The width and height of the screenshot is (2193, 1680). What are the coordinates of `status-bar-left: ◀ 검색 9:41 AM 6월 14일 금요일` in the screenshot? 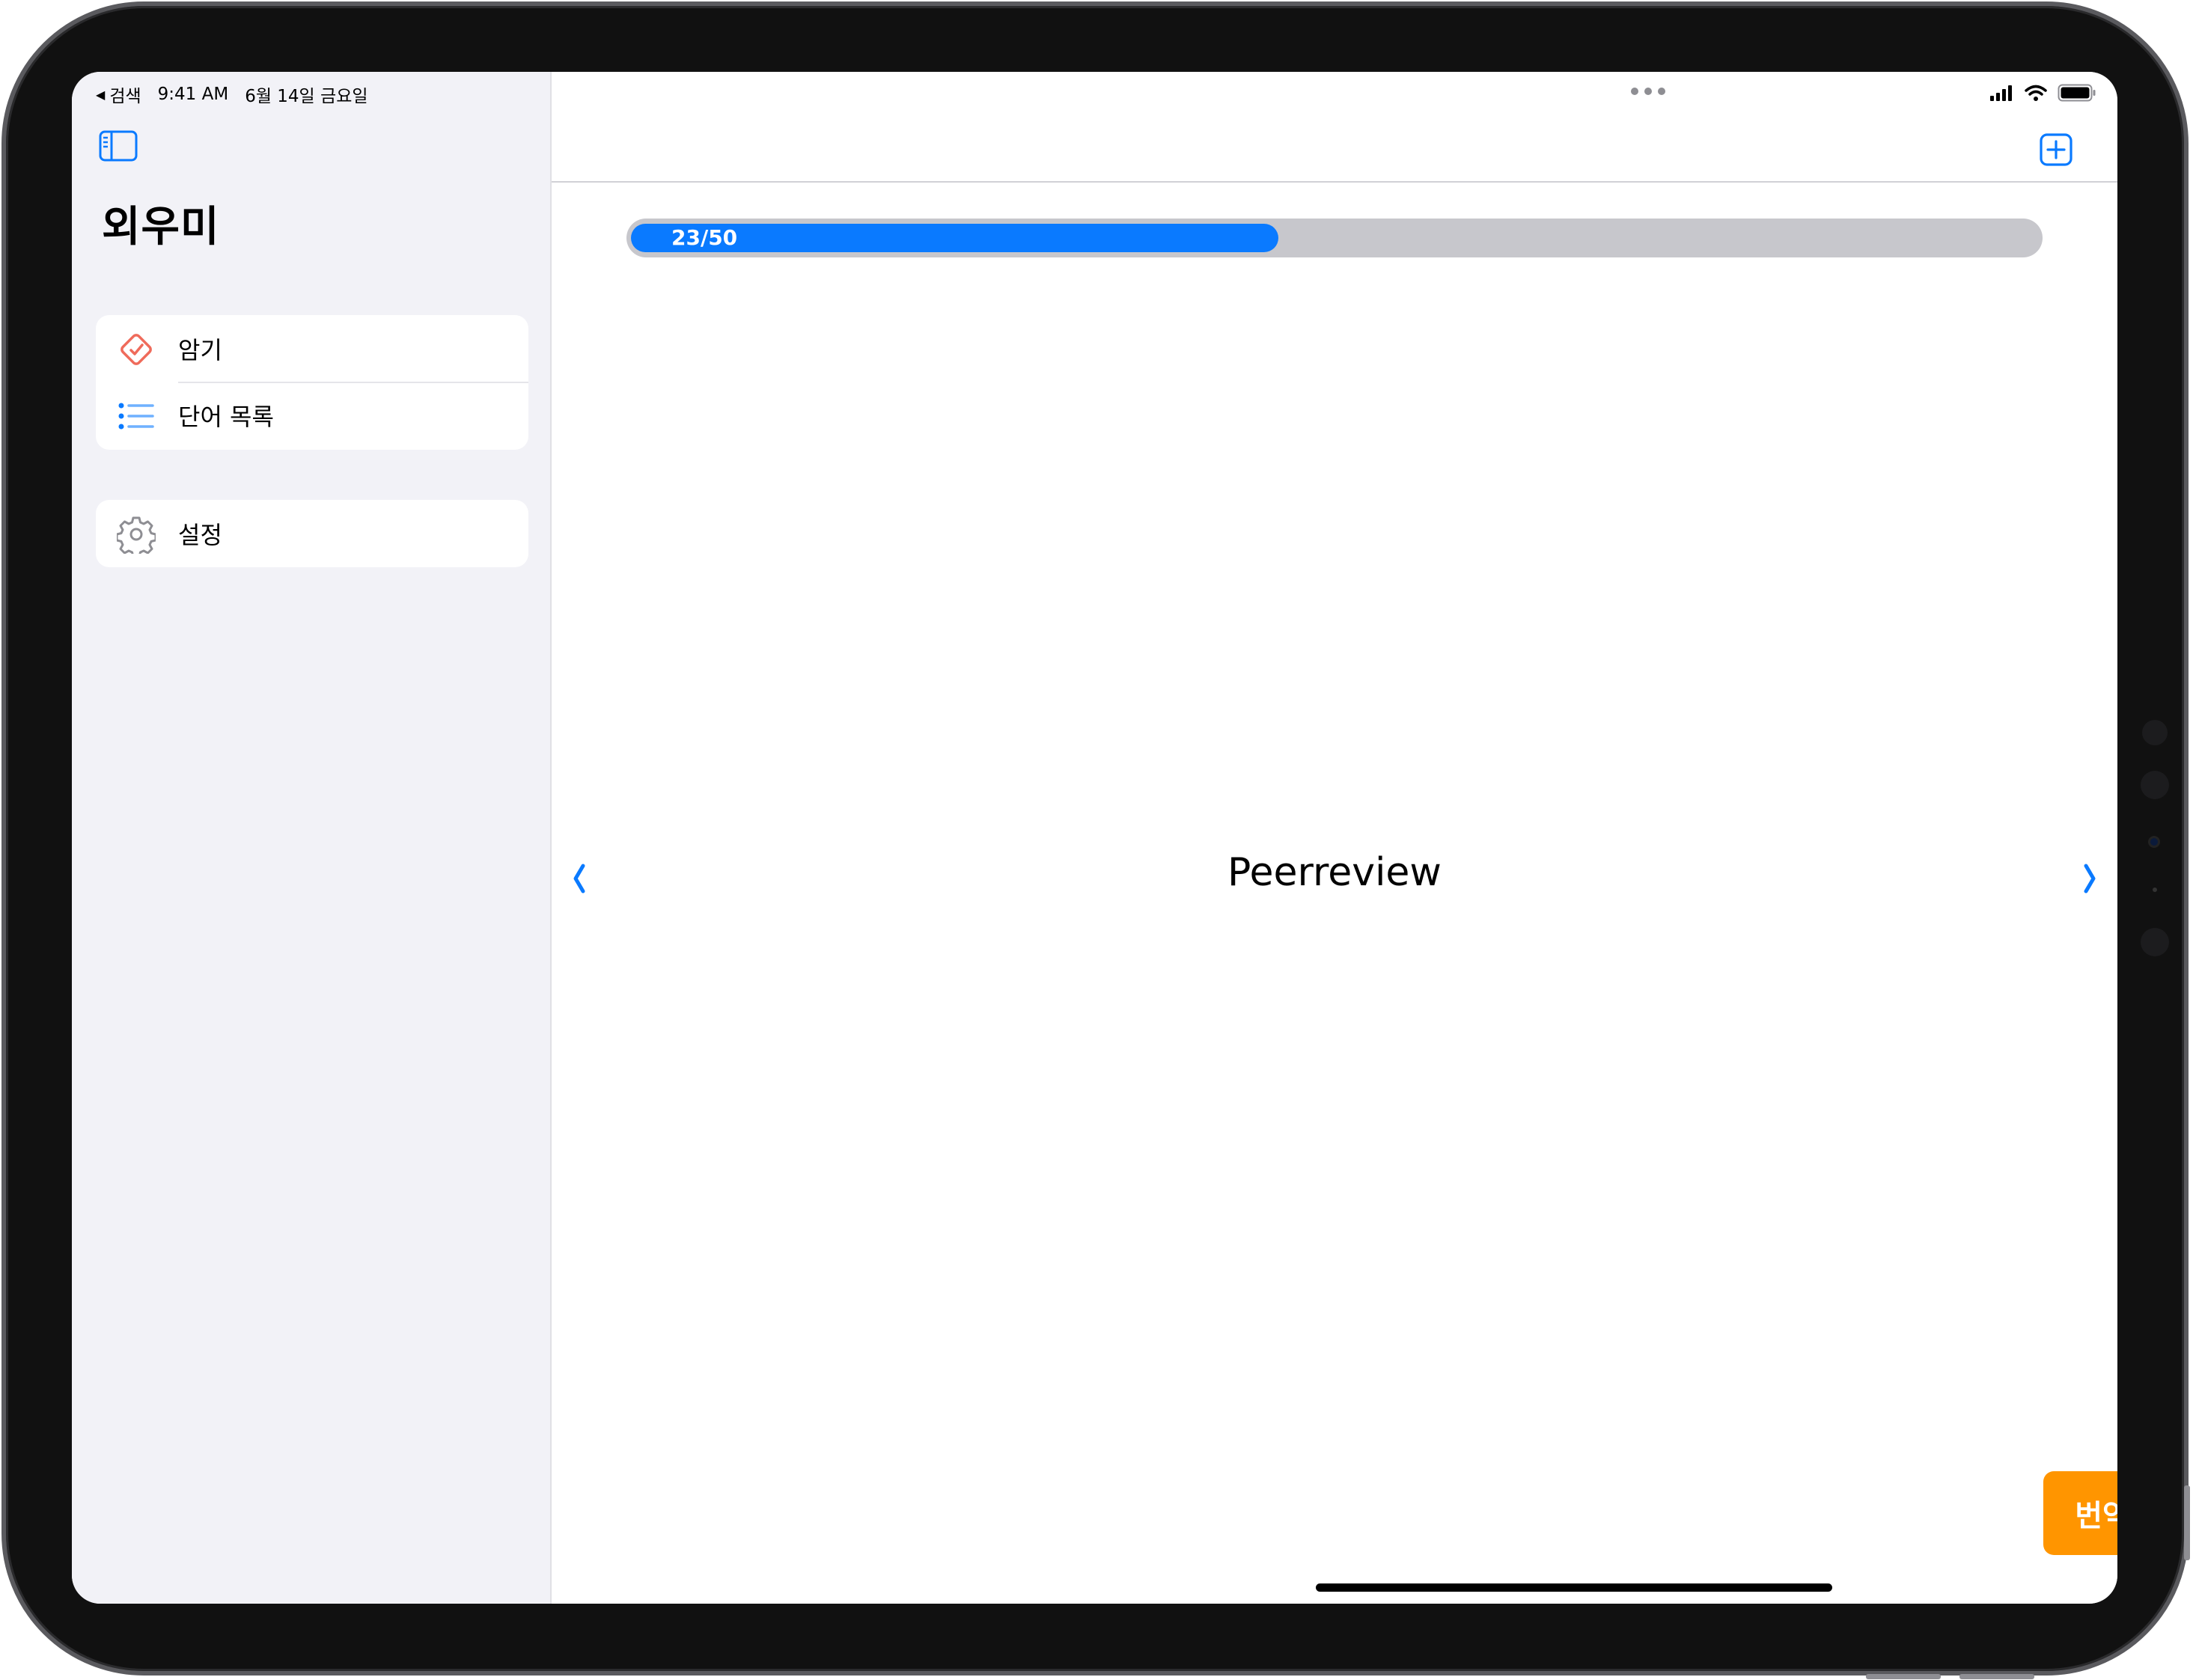 It's located at (232, 94).